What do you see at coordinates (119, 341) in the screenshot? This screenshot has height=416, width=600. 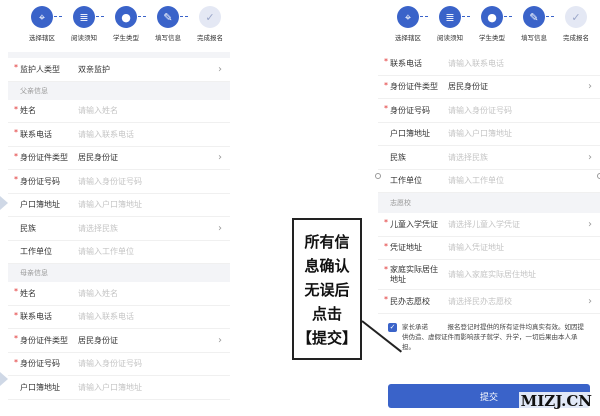 I see `mother-id-type-select: * 身份证件类型 居民身份证 ›` at bounding box center [119, 341].